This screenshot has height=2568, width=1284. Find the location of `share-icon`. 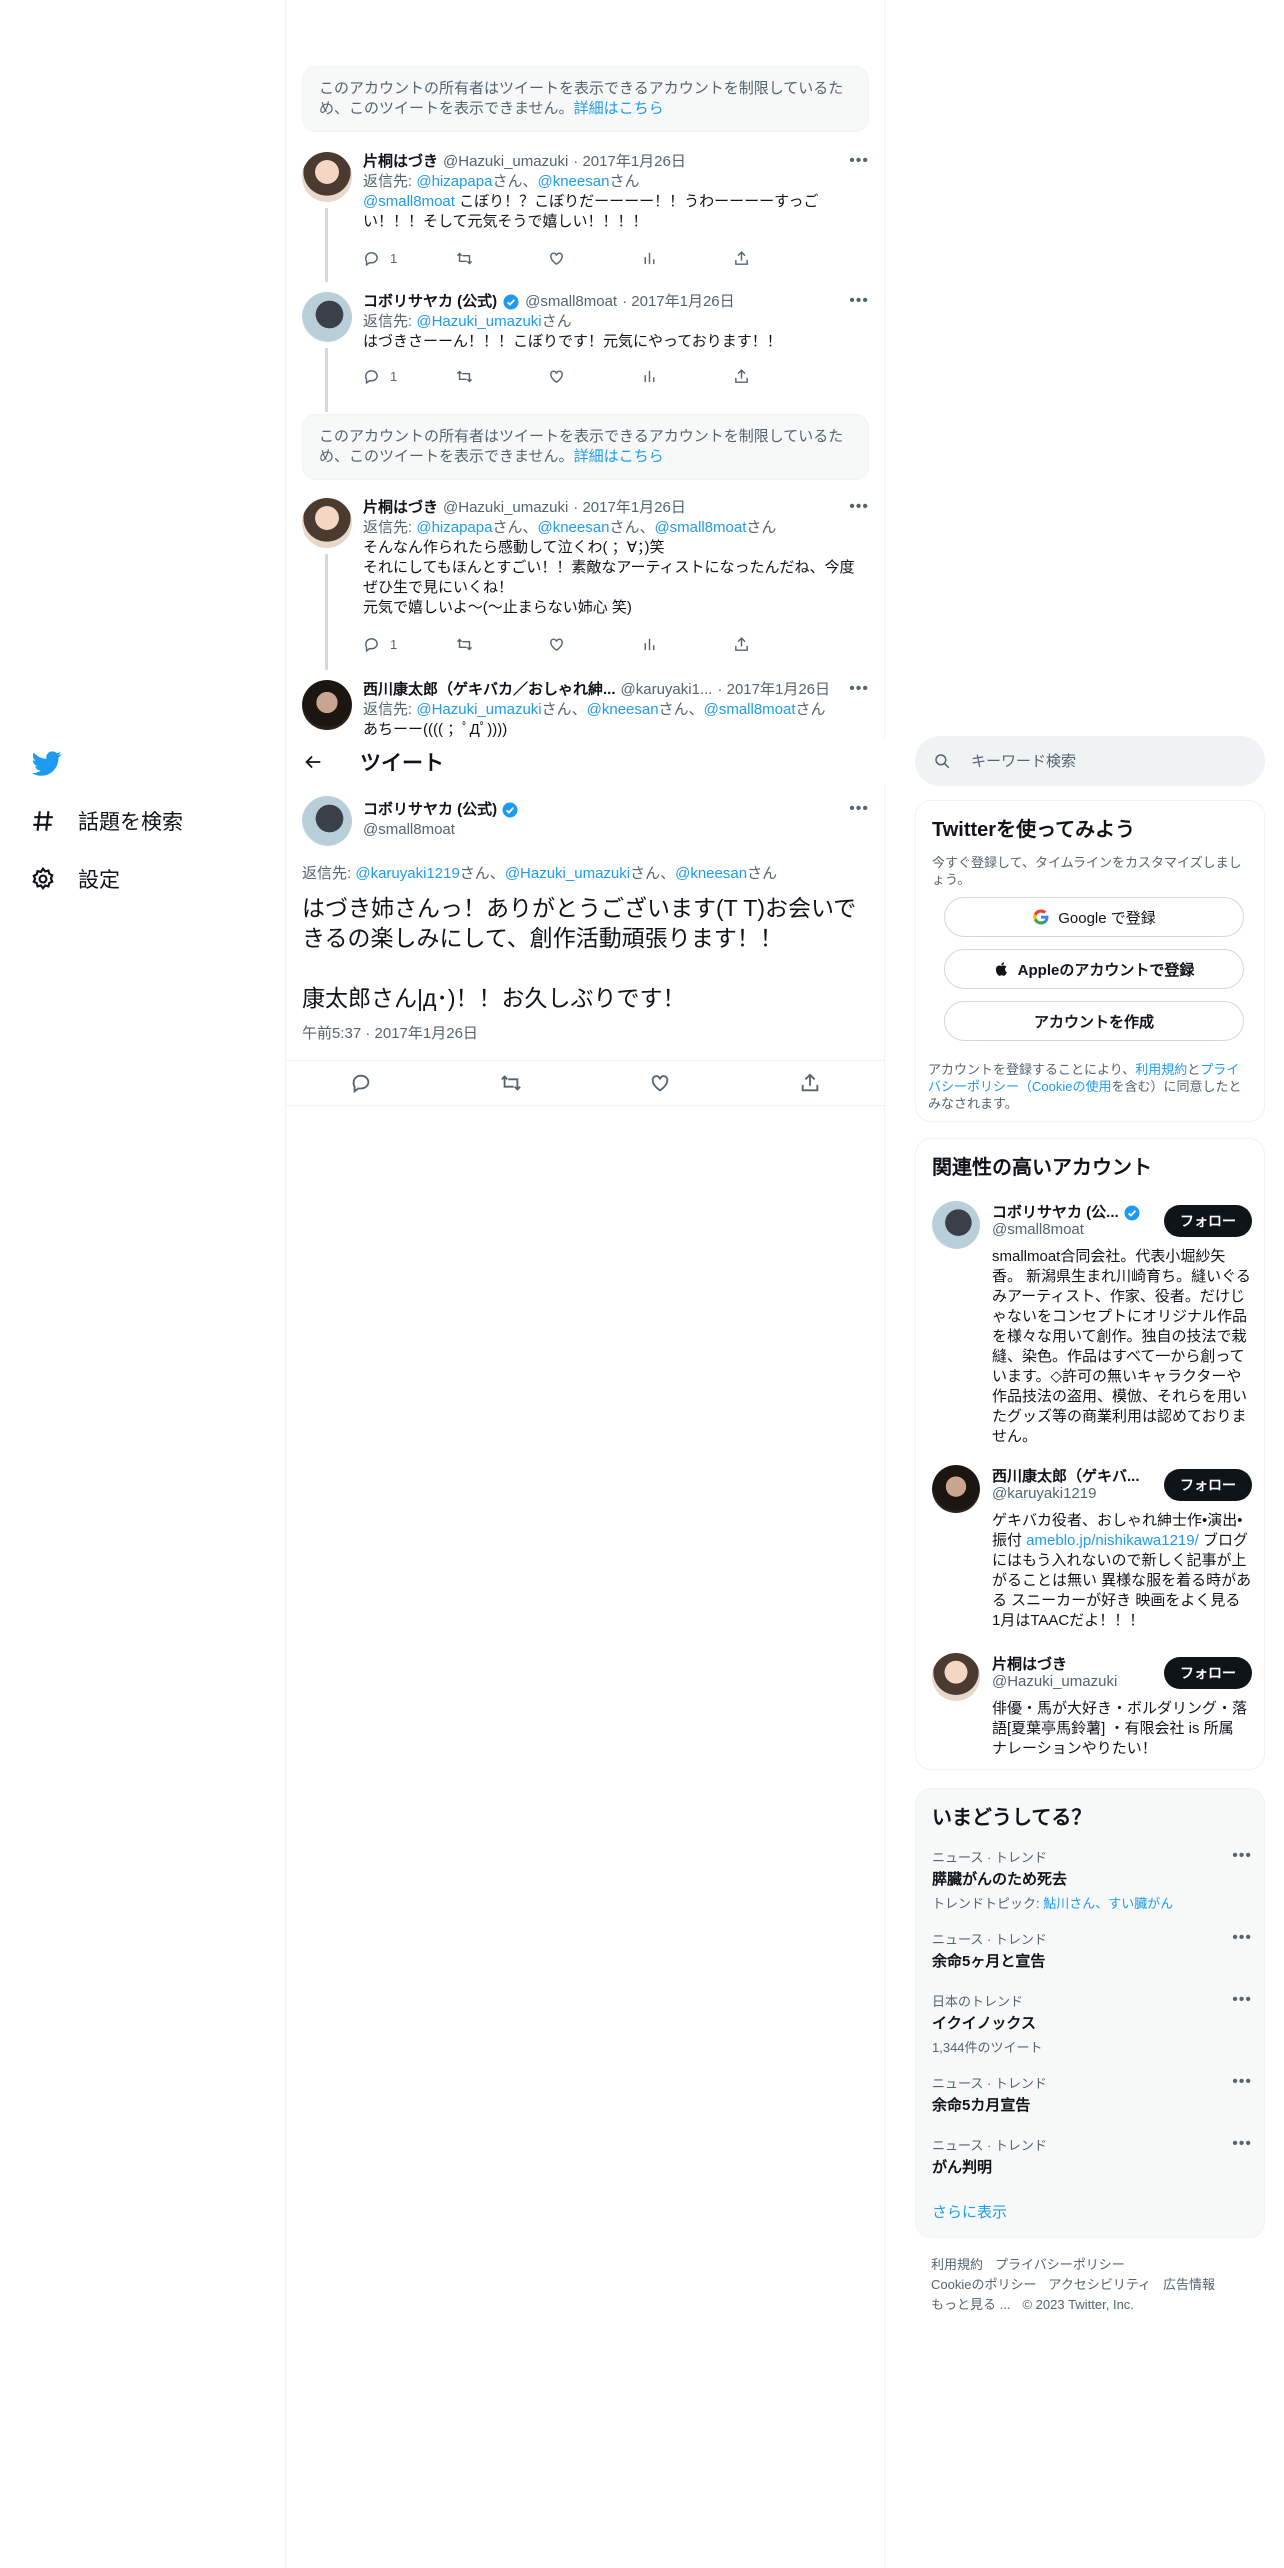

share-icon is located at coordinates (810, 1083).